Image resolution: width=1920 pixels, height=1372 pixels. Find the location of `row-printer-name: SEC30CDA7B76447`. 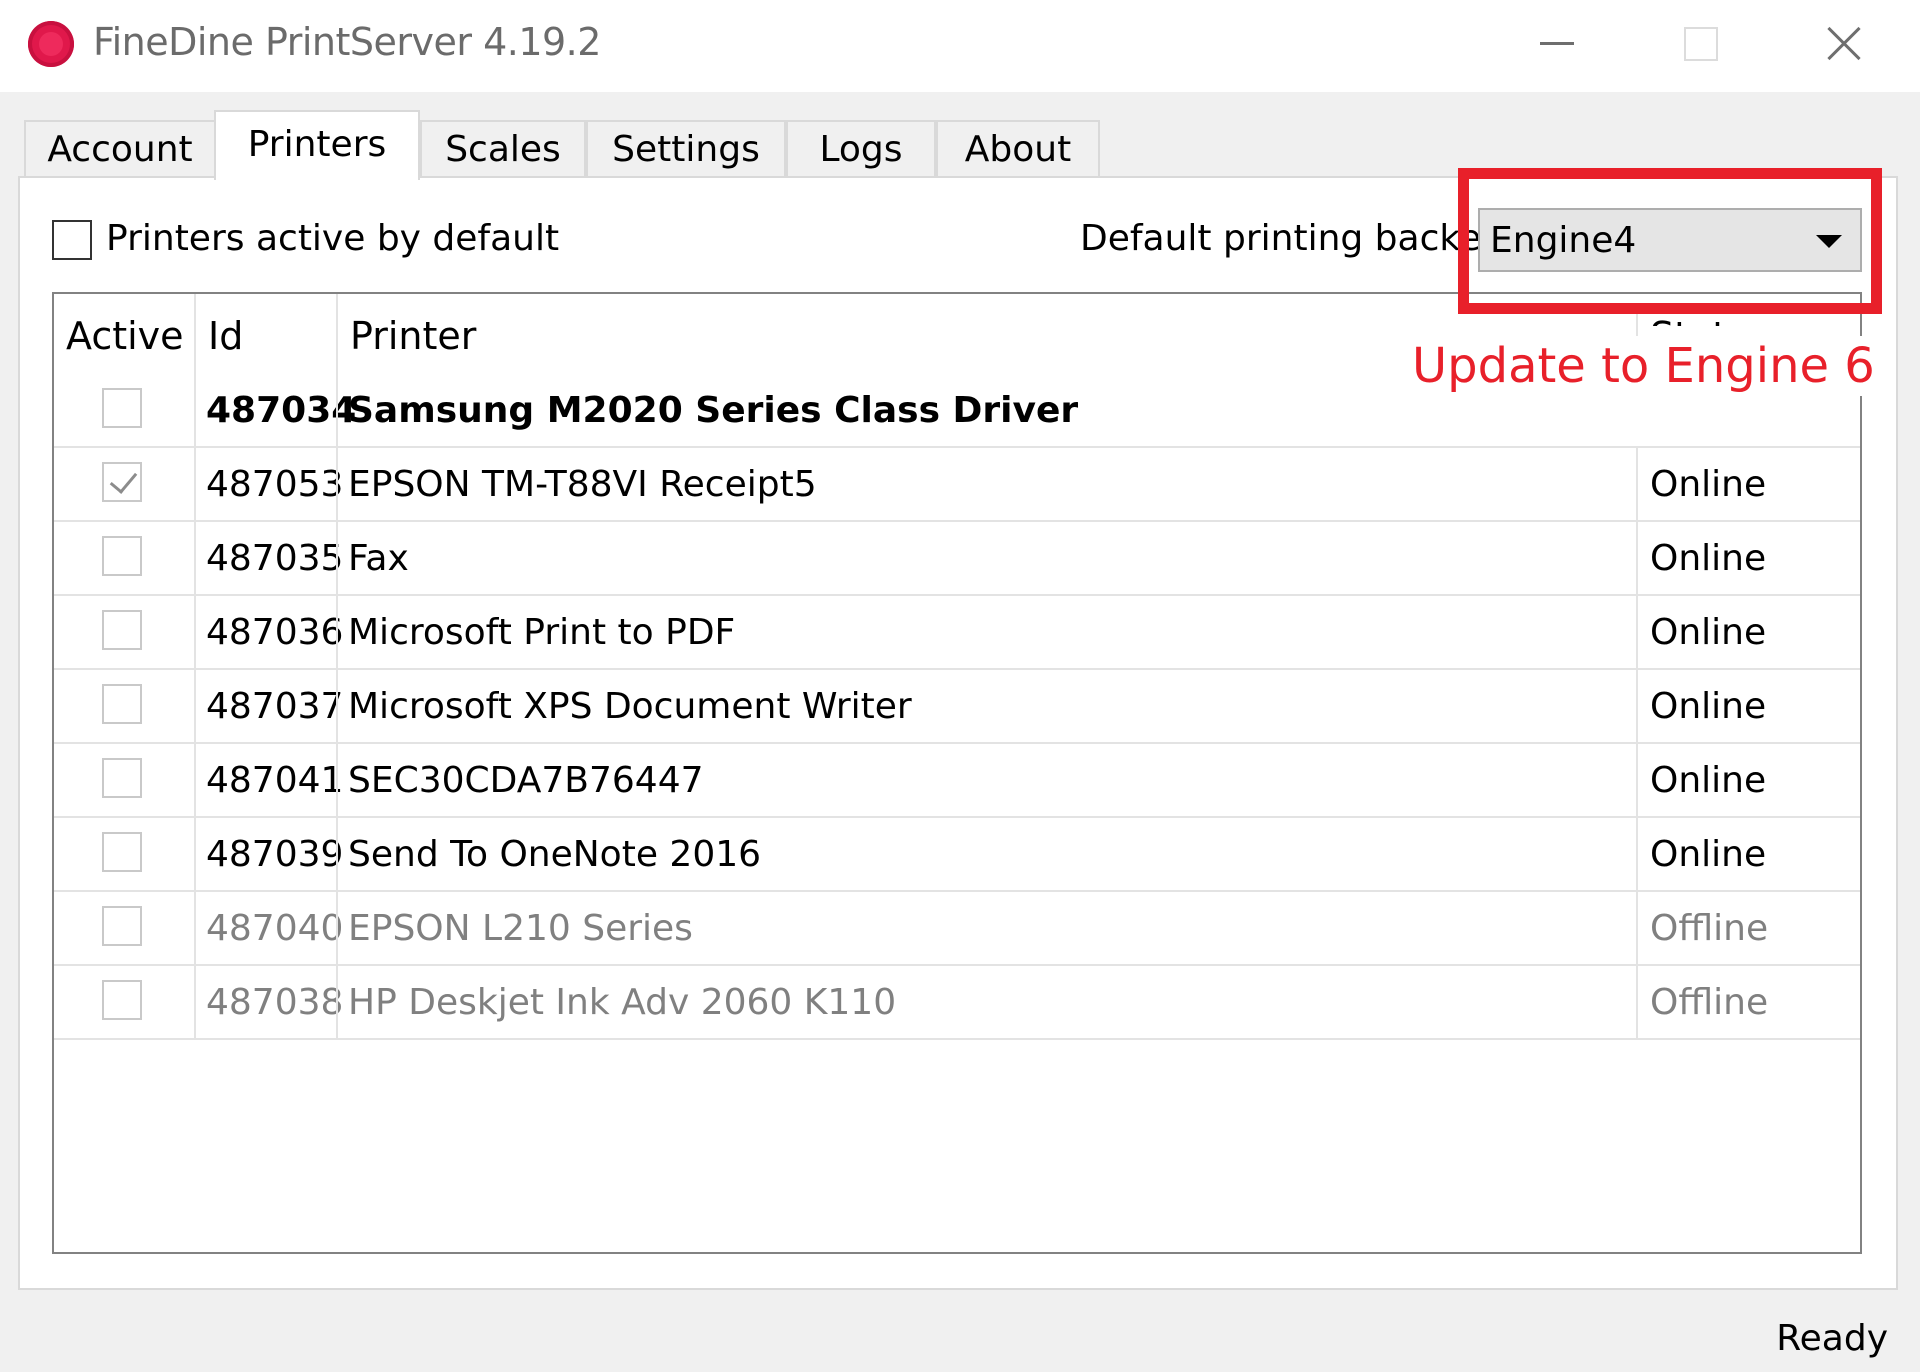

row-printer-name: SEC30CDA7B76447 is located at coordinates (986, 780).